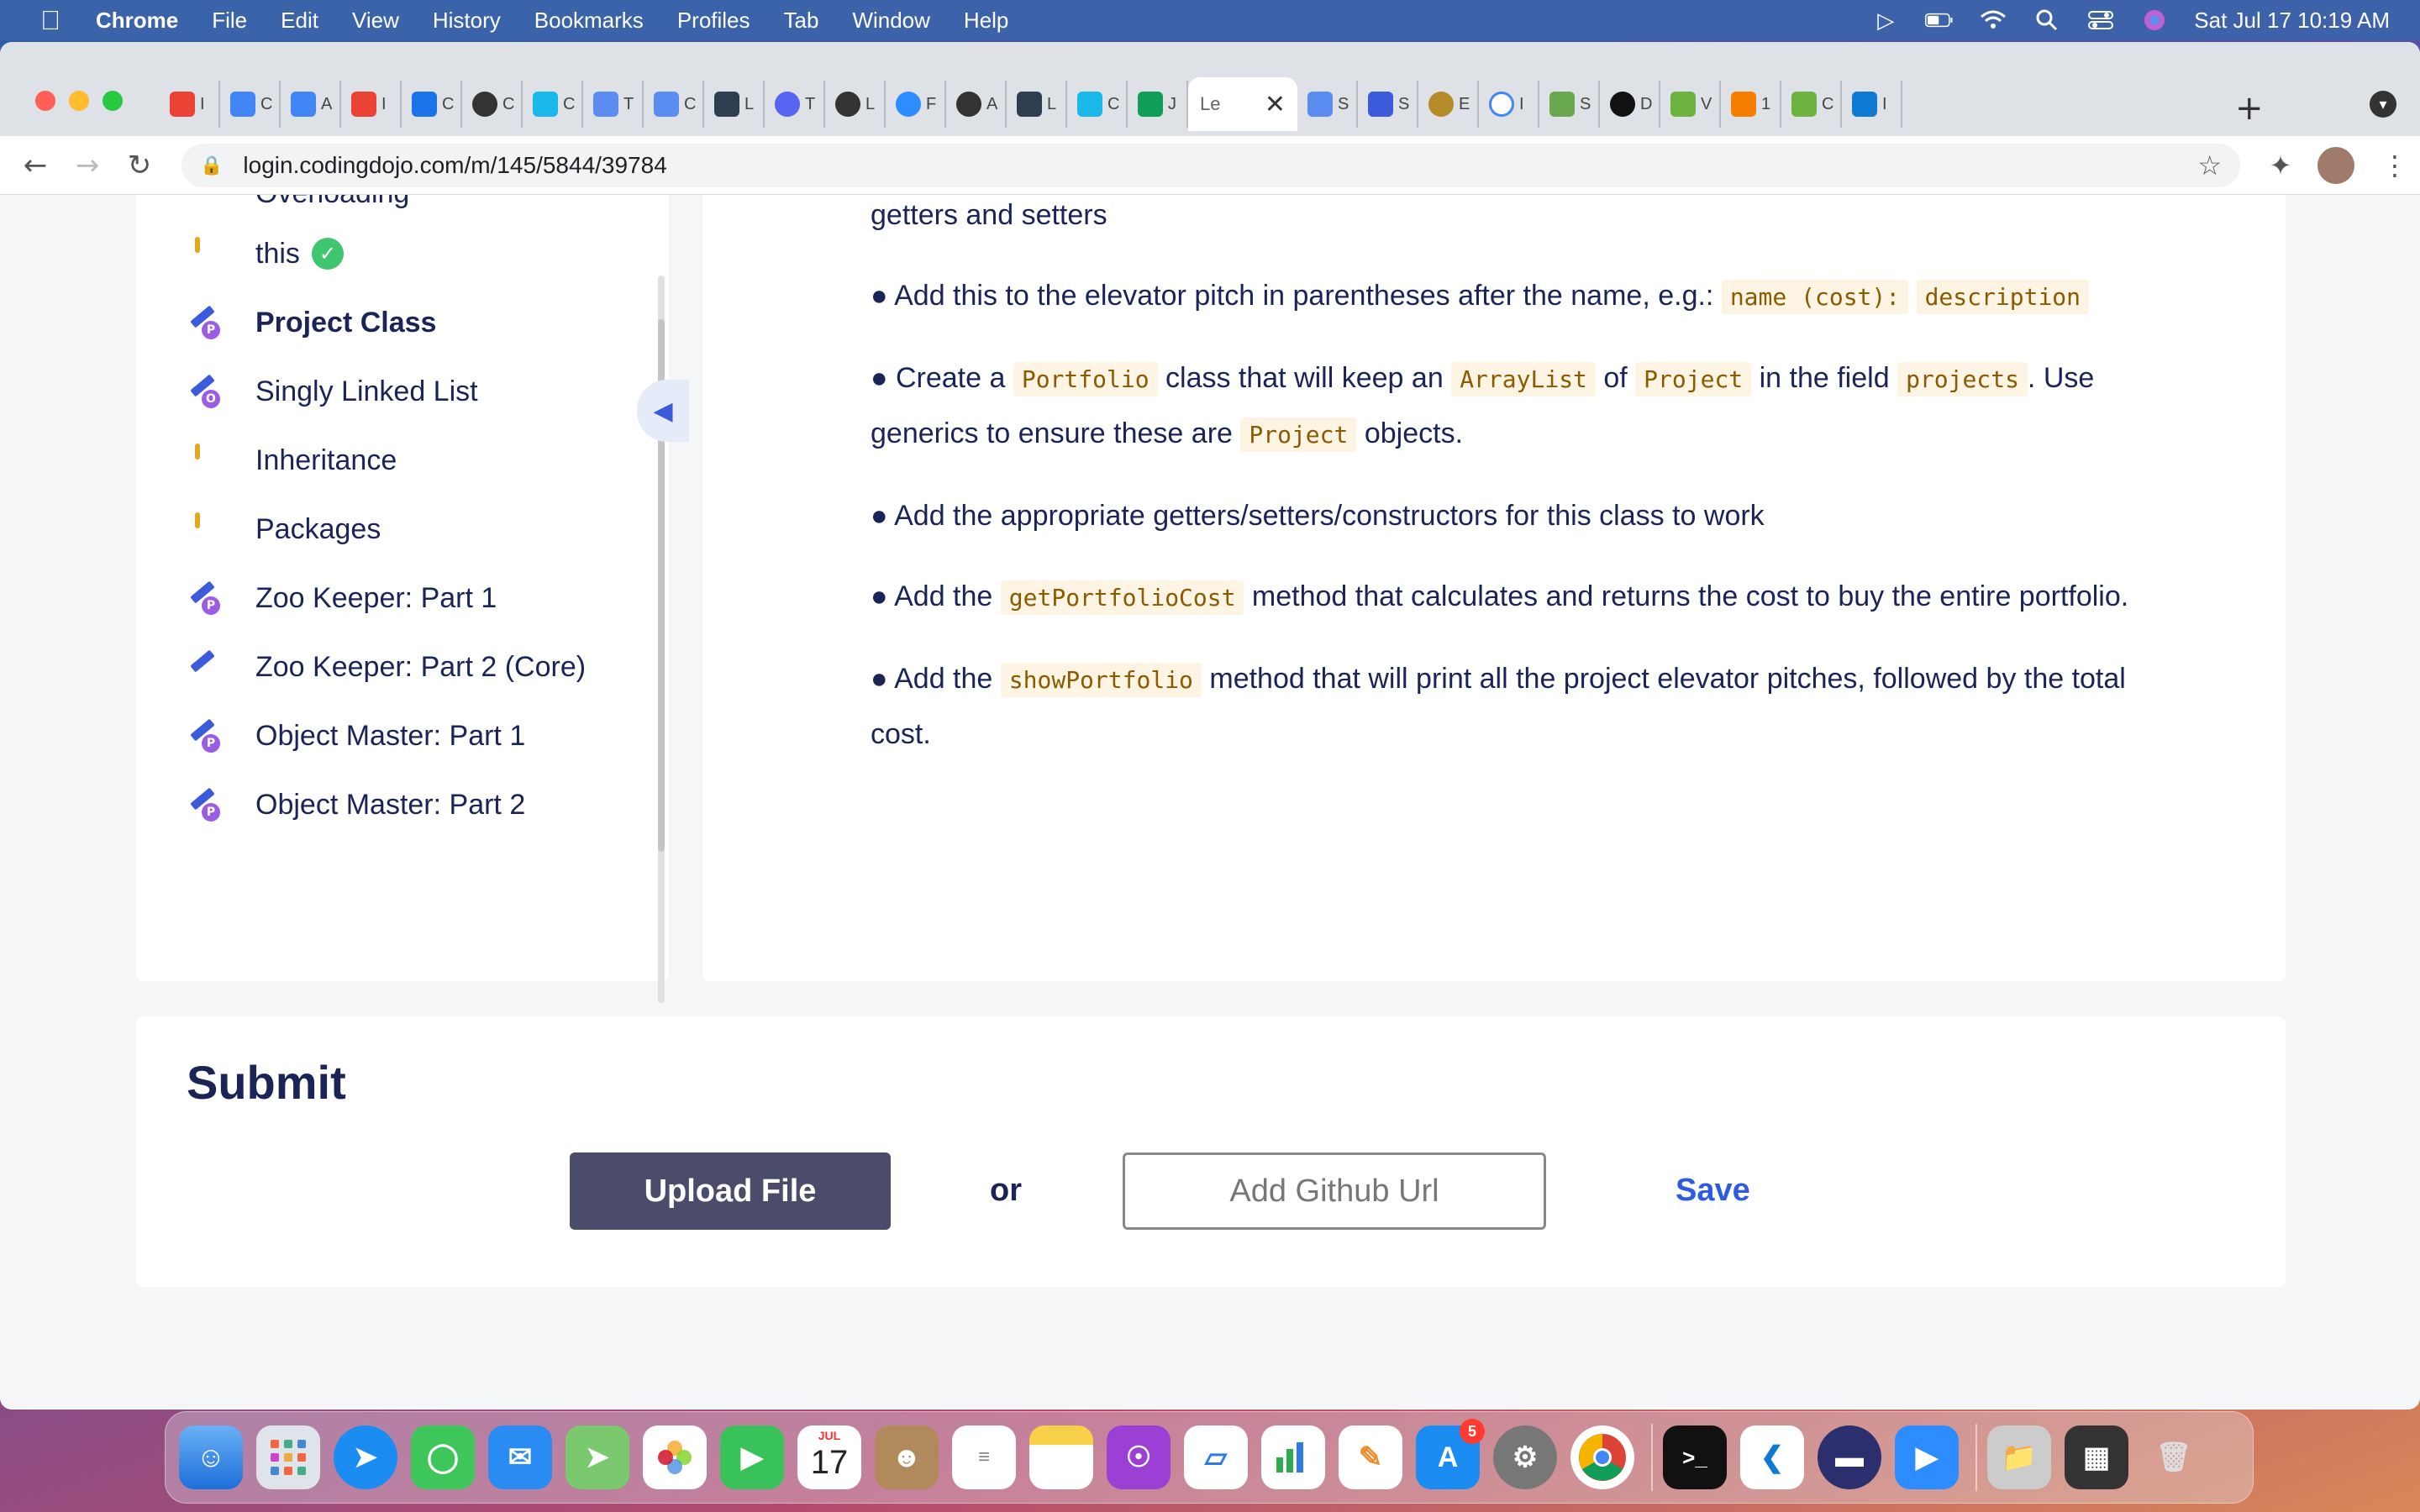  Describe the element at coordinates (1139, 1457) in the screenshot. I see `podcasts-icon: ☉` at that location.